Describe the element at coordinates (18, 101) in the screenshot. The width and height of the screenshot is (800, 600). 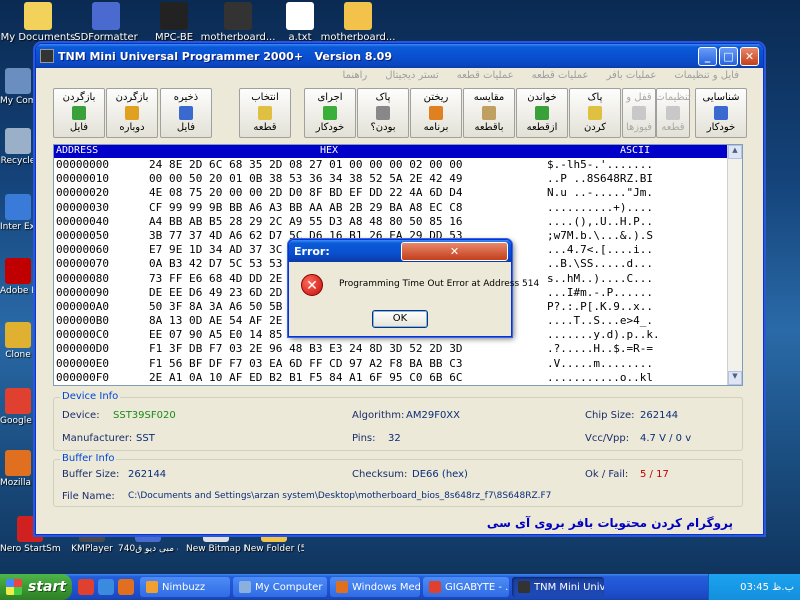
I see `desktop-icon-label: My Com` at that location.